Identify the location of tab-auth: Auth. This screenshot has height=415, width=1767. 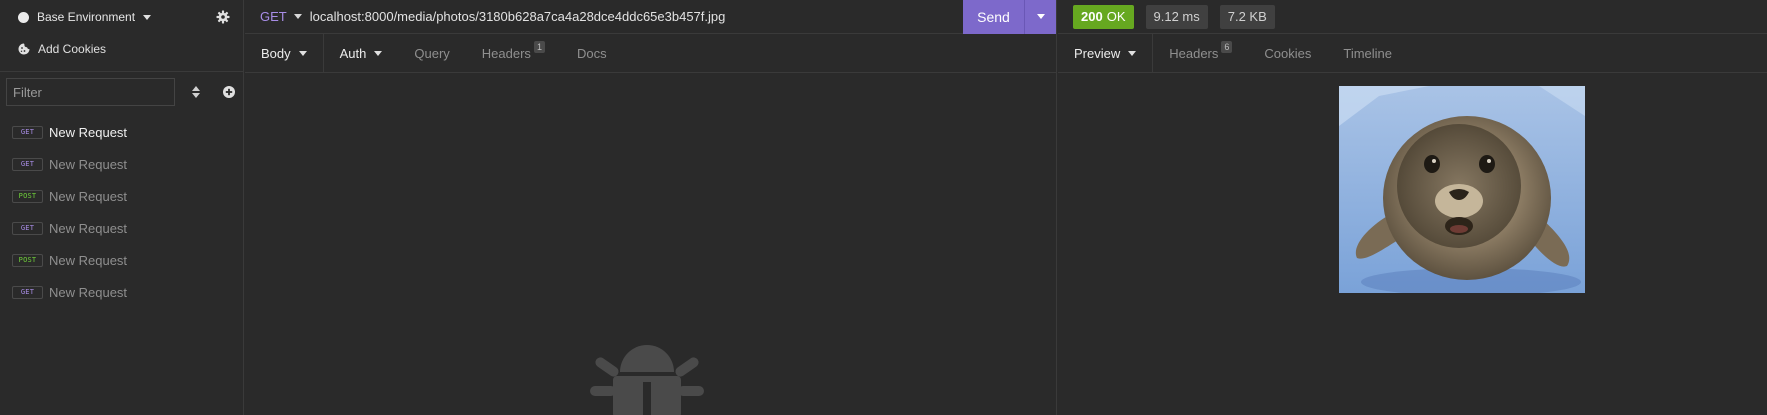
(361, 53).